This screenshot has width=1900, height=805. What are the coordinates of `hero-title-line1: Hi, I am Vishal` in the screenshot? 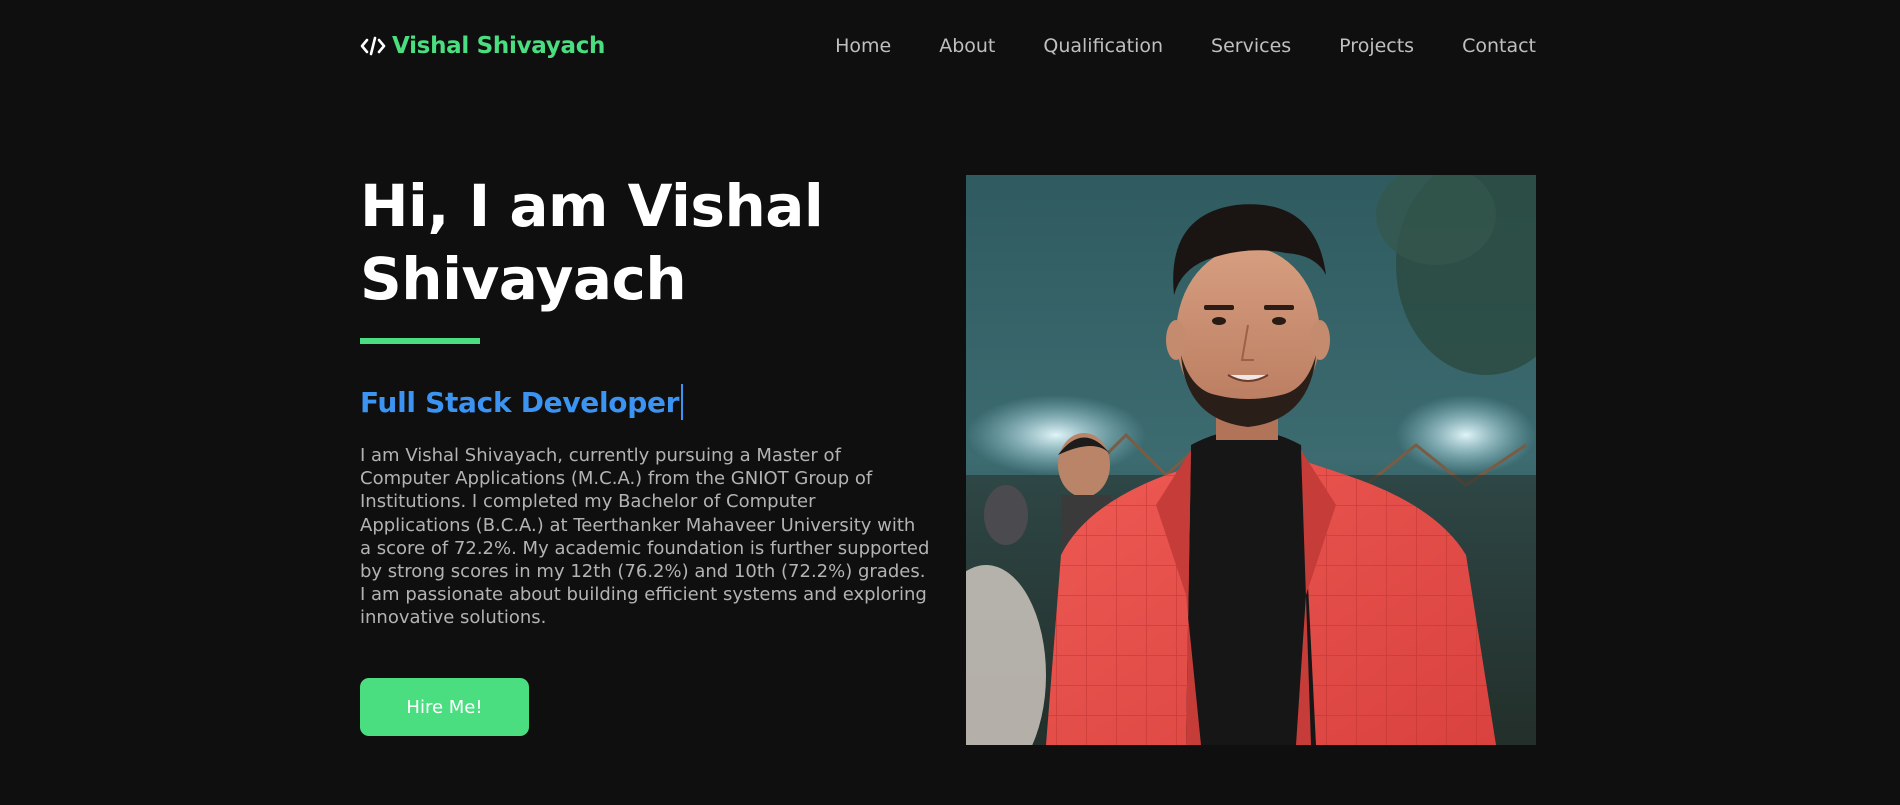 It's located at (592, 206).